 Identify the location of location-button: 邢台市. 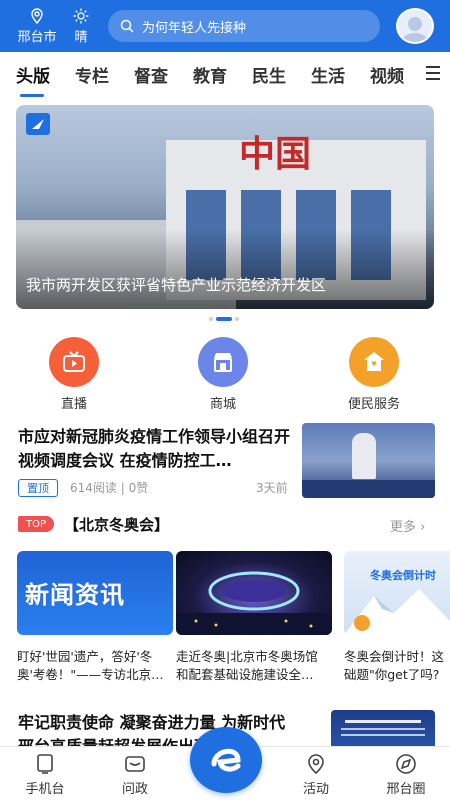
(37, 26).